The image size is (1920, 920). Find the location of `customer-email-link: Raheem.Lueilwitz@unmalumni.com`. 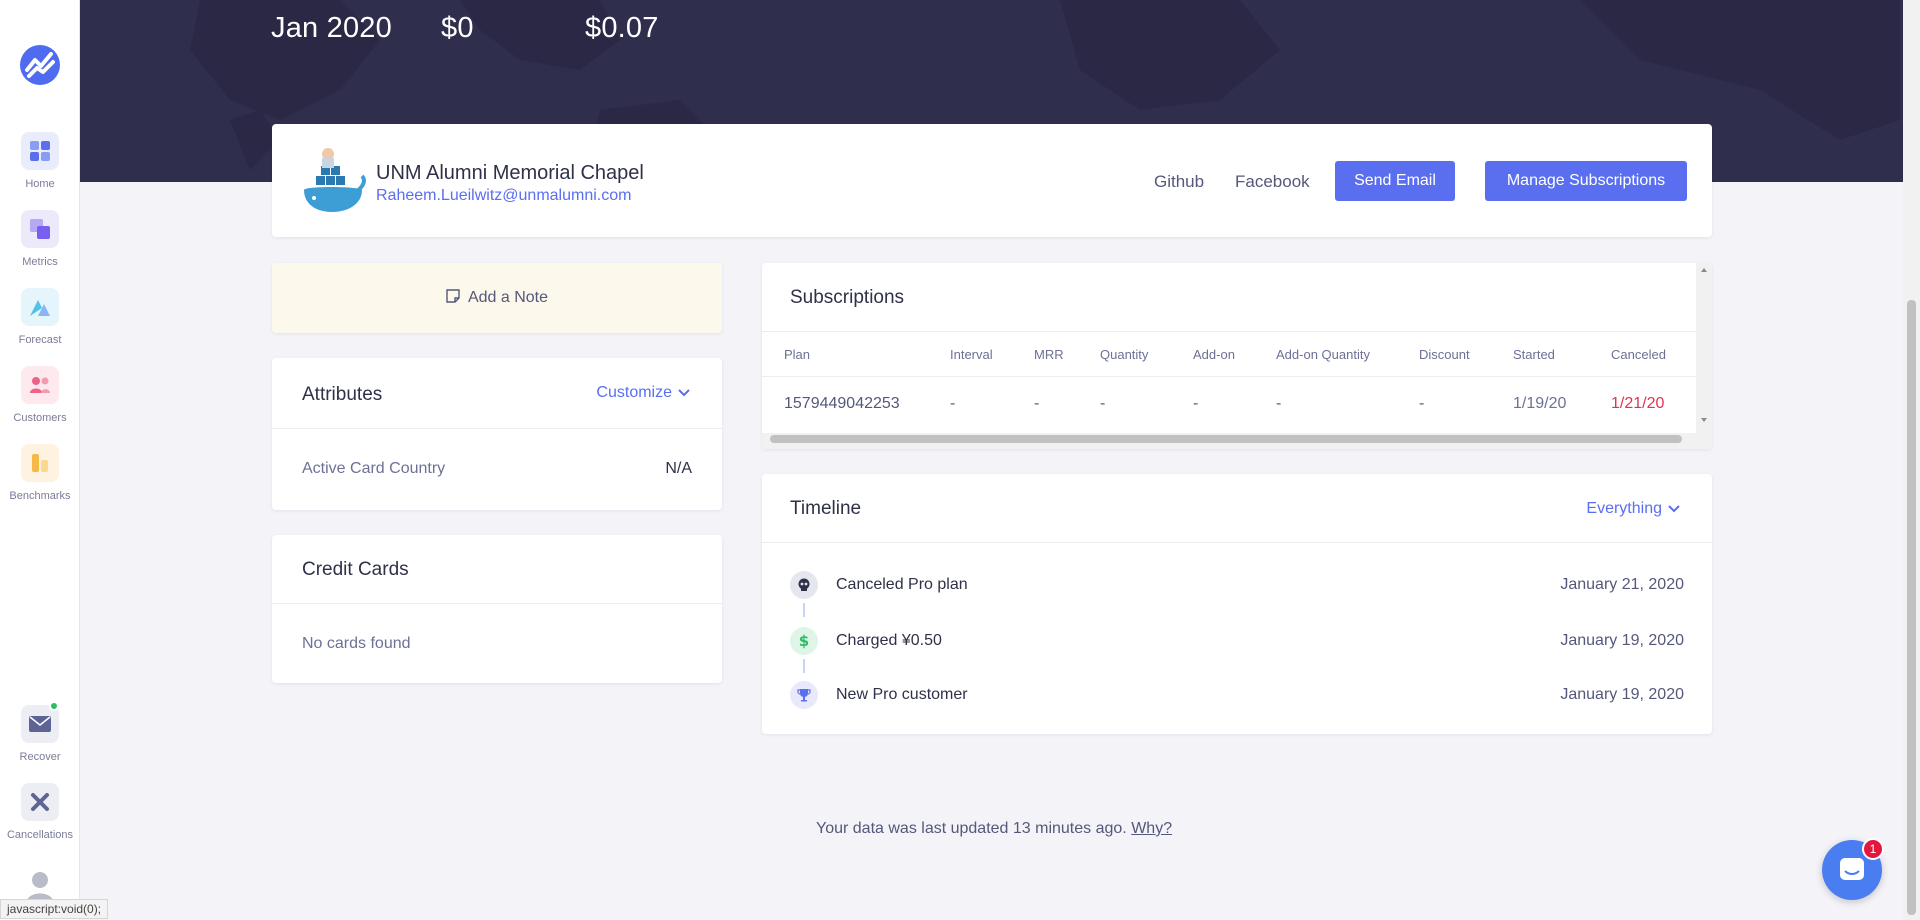

customer-email-link: Raheem.Lueilwitz@unmalumni.com is located at coordinates (503, 196).